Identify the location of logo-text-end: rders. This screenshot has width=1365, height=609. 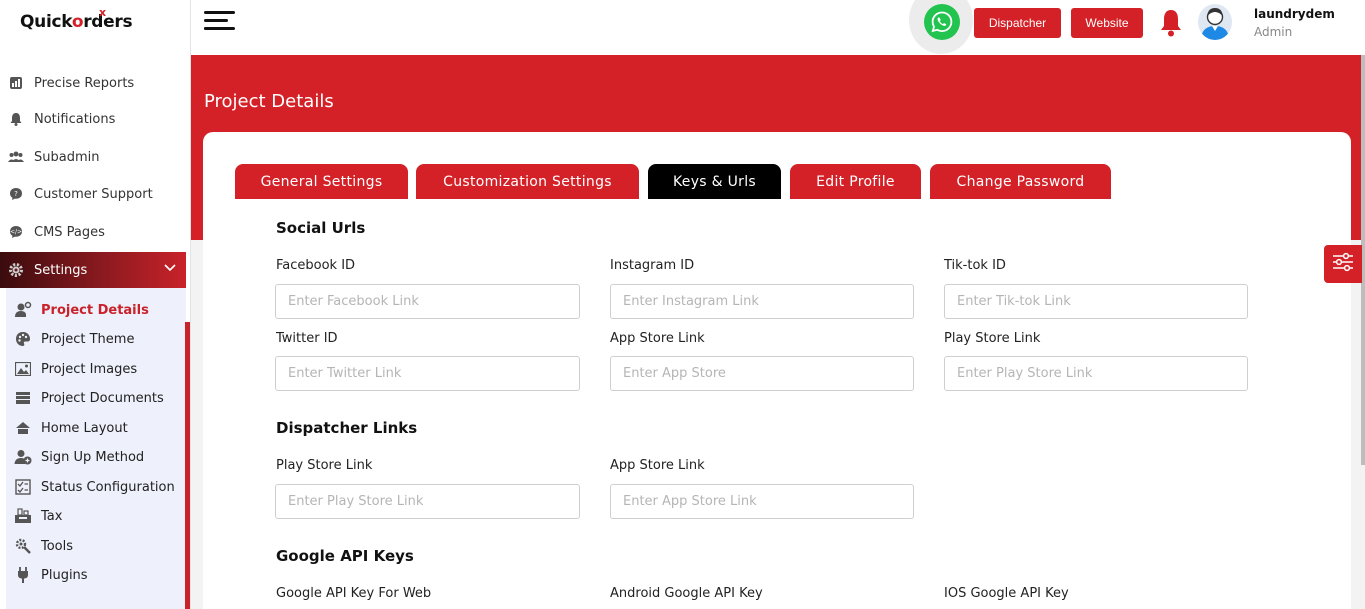
(108, 22).